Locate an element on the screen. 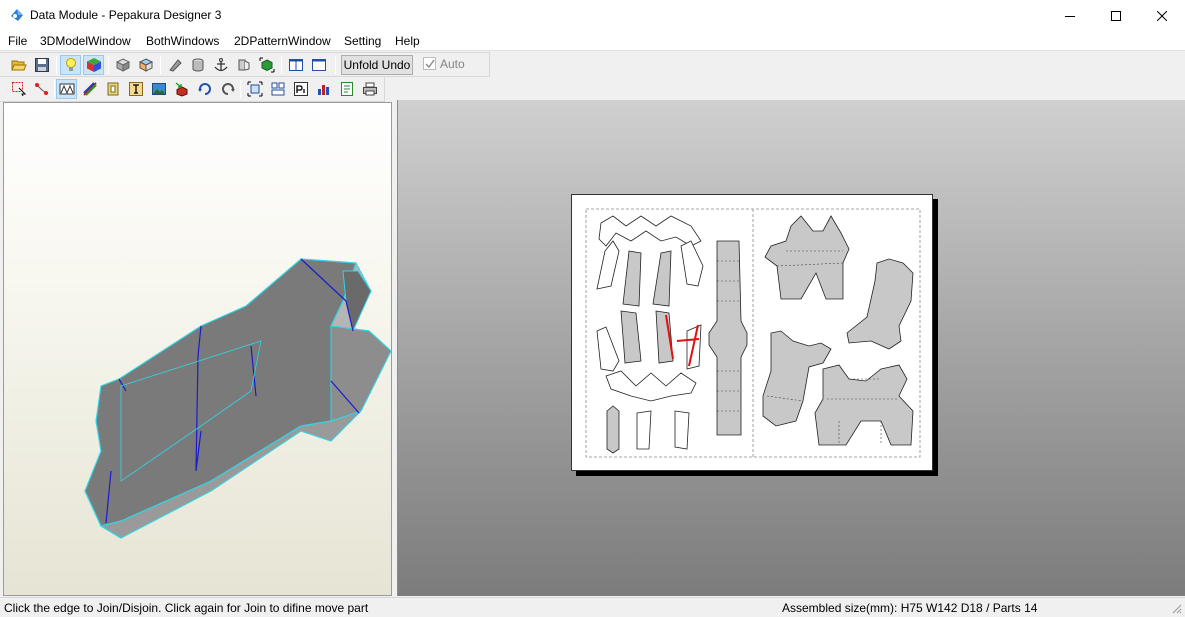  close-button is located at coordinates (1162, 15).